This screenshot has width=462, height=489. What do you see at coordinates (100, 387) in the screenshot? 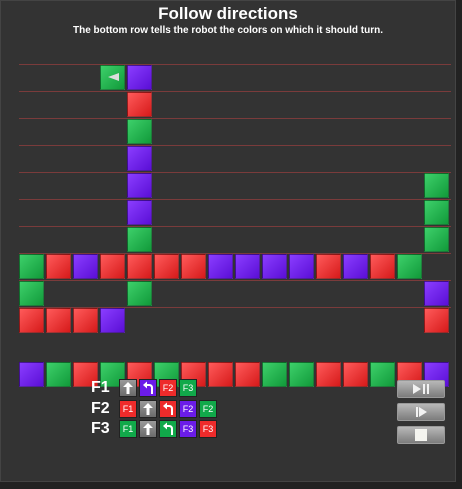
I see `program-label: F1` at bounding box center [100, 387].